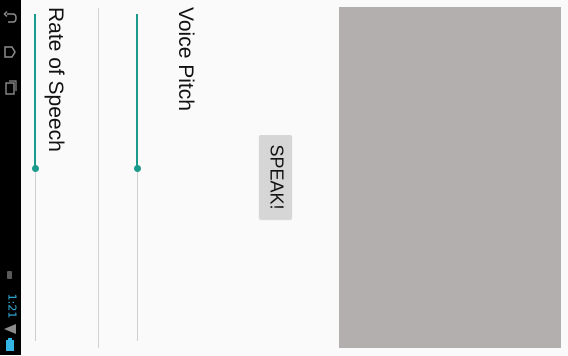  Describe the element at coordinates (10, 52) in the screenshot. I see `home-icon` at that location.